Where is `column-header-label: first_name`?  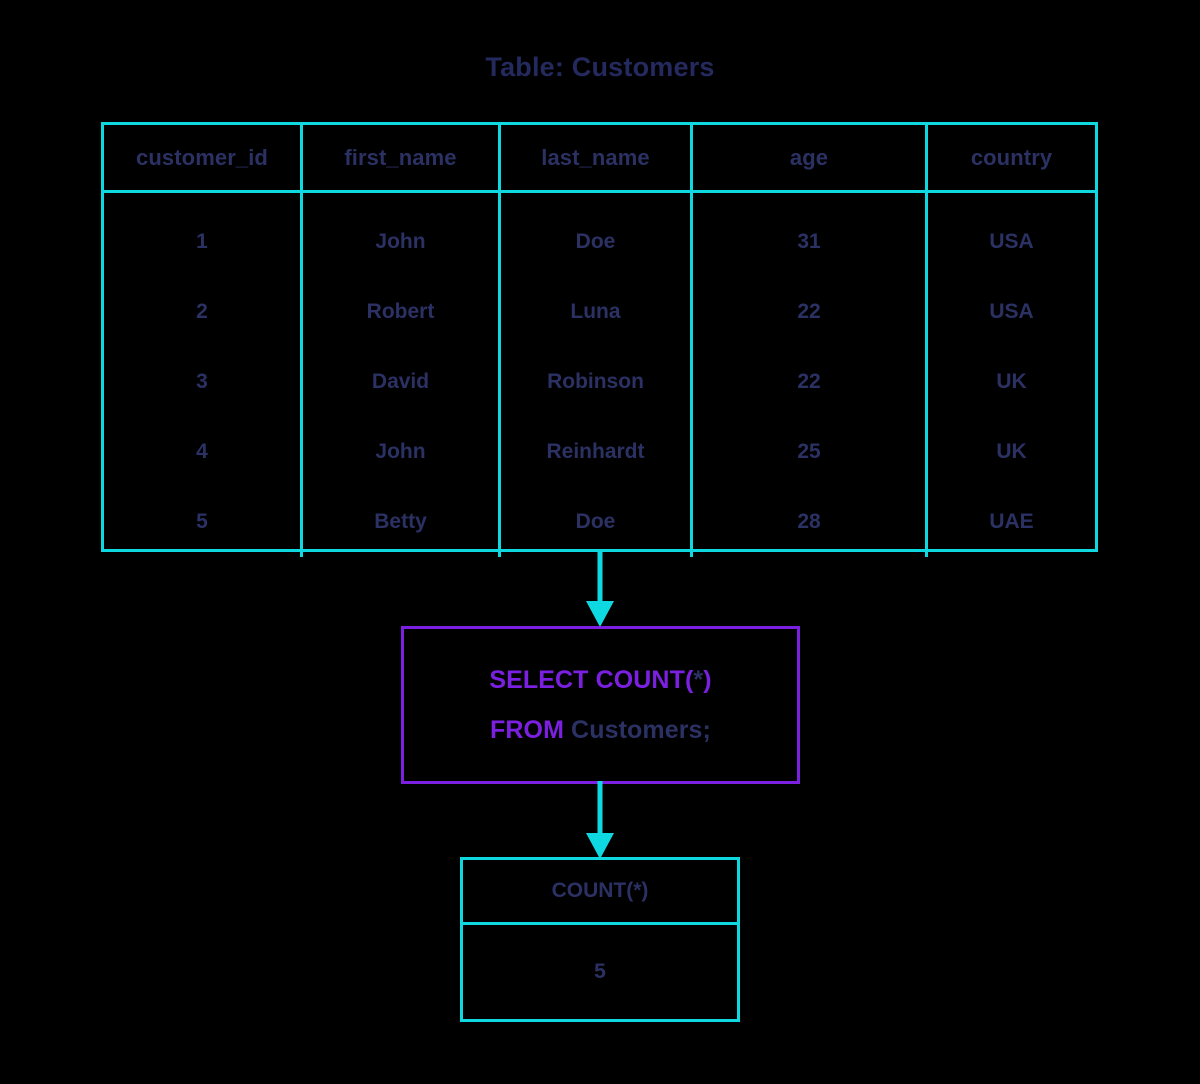
column-header-label: first_name is located at coordinates (400, 157).